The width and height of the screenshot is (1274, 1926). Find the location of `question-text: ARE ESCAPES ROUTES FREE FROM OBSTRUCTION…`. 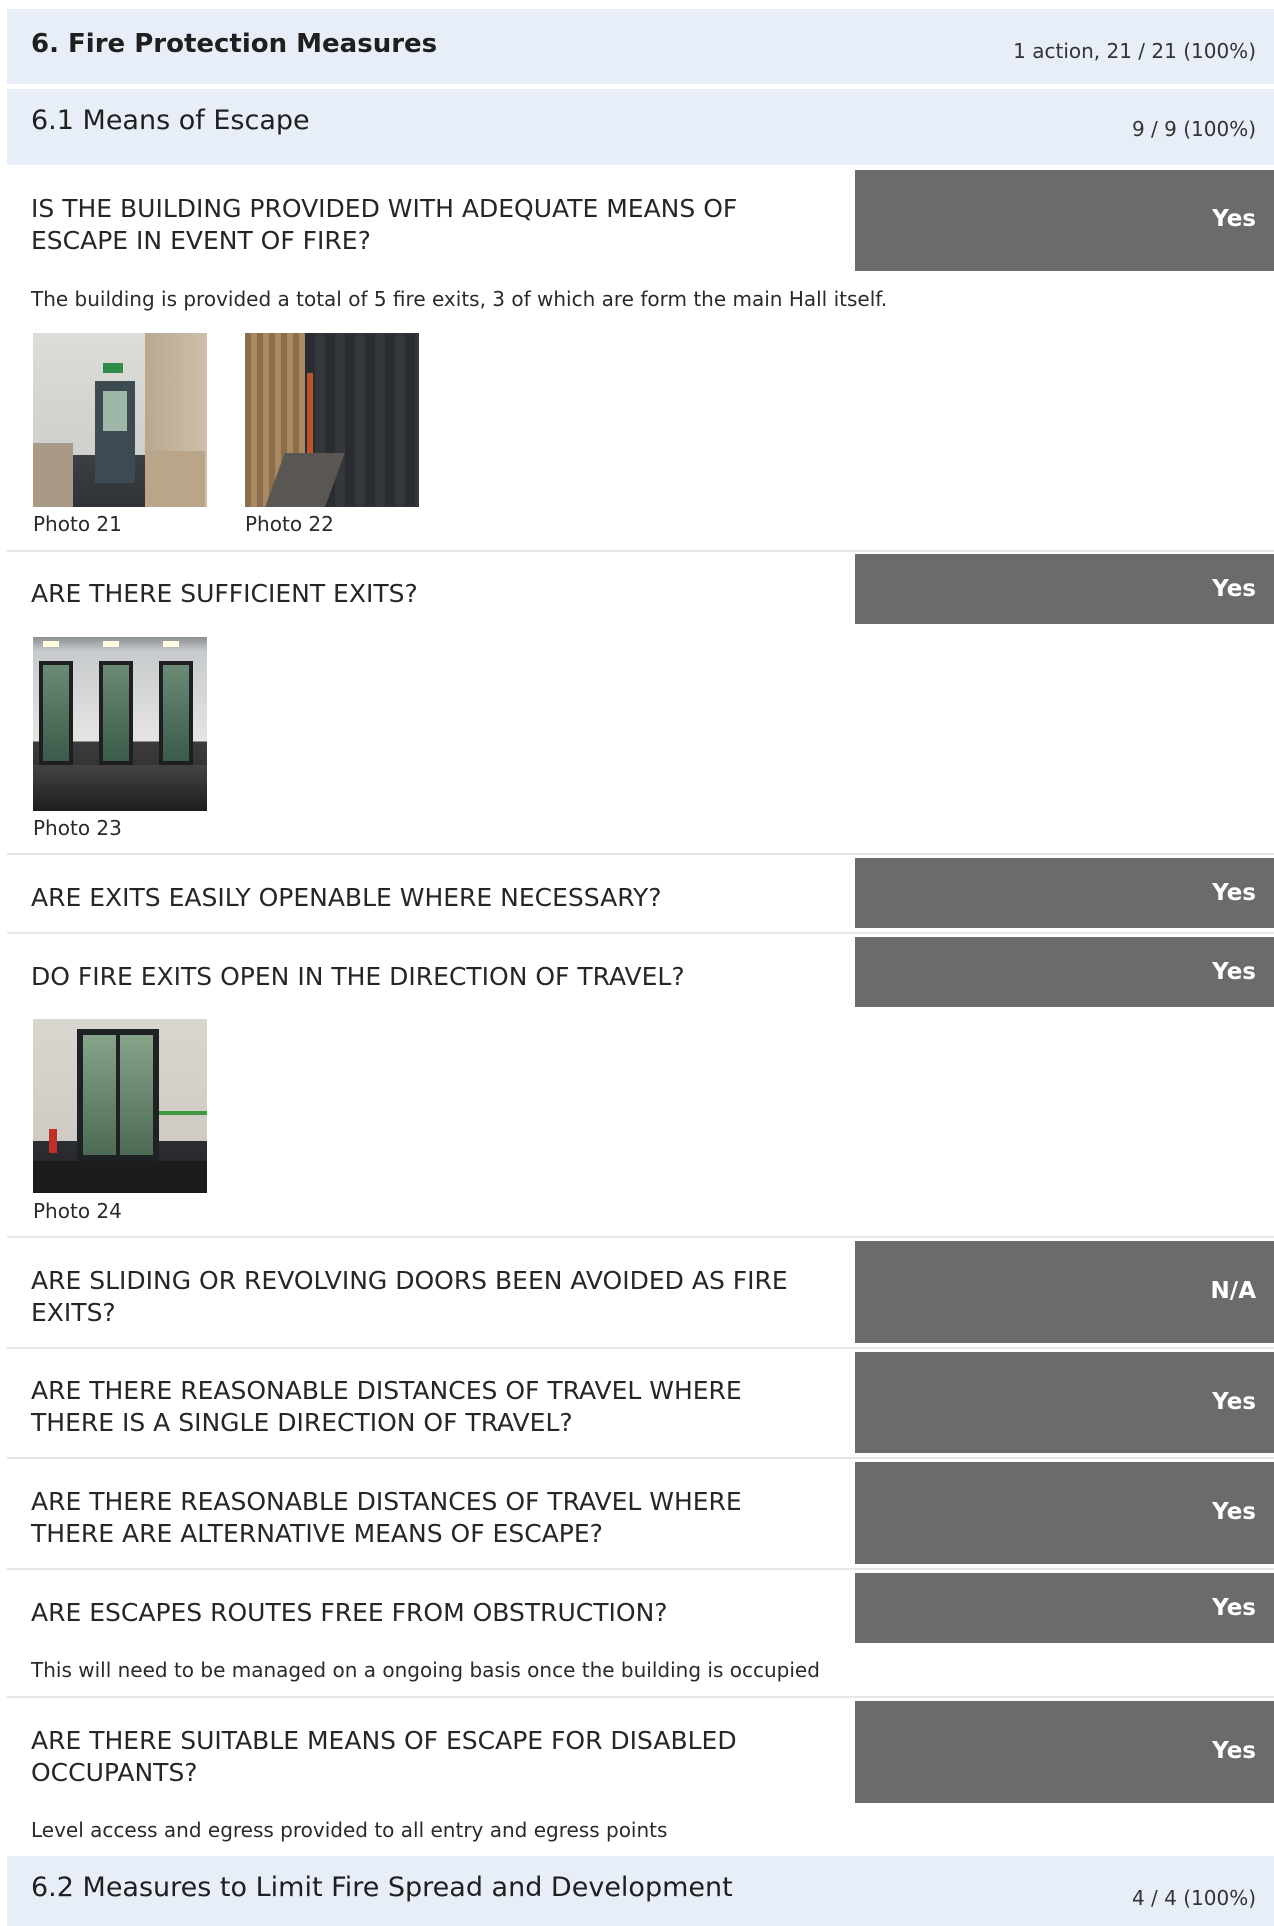

question-text: ARE ESCAPES ROUTES FREE FROM OBSTRUCTION… is located at coordinates (349, 1612).